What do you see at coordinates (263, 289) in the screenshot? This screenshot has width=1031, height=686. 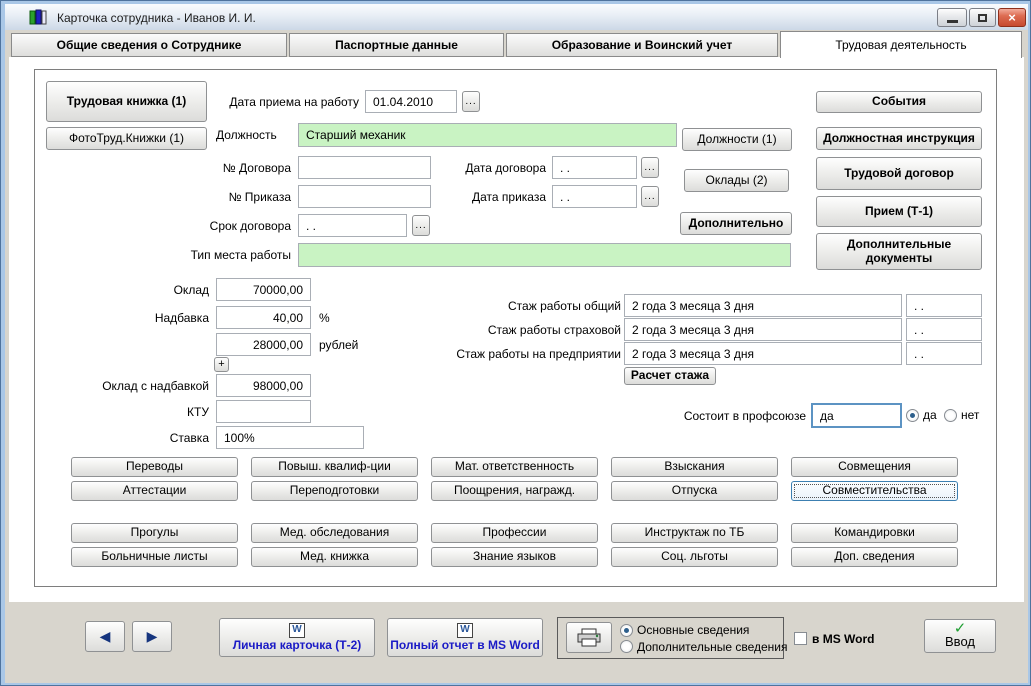 I see `salary-input: 70000,00` at bounding box center [263, 289].